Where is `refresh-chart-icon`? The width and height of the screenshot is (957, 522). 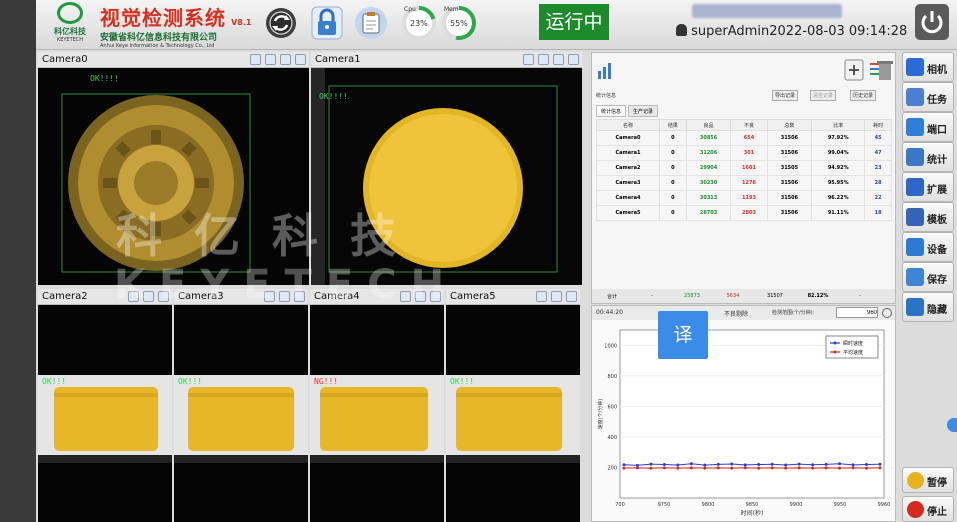
refresh-chart-icon is located at coordinates (887, 313).